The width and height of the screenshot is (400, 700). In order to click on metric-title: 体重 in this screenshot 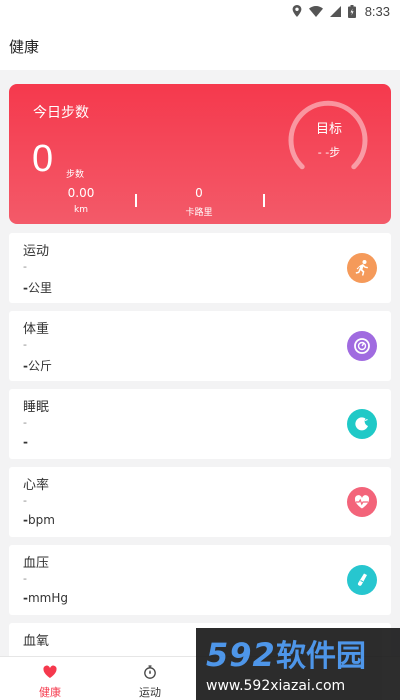, I will do `click(36, 329)`.